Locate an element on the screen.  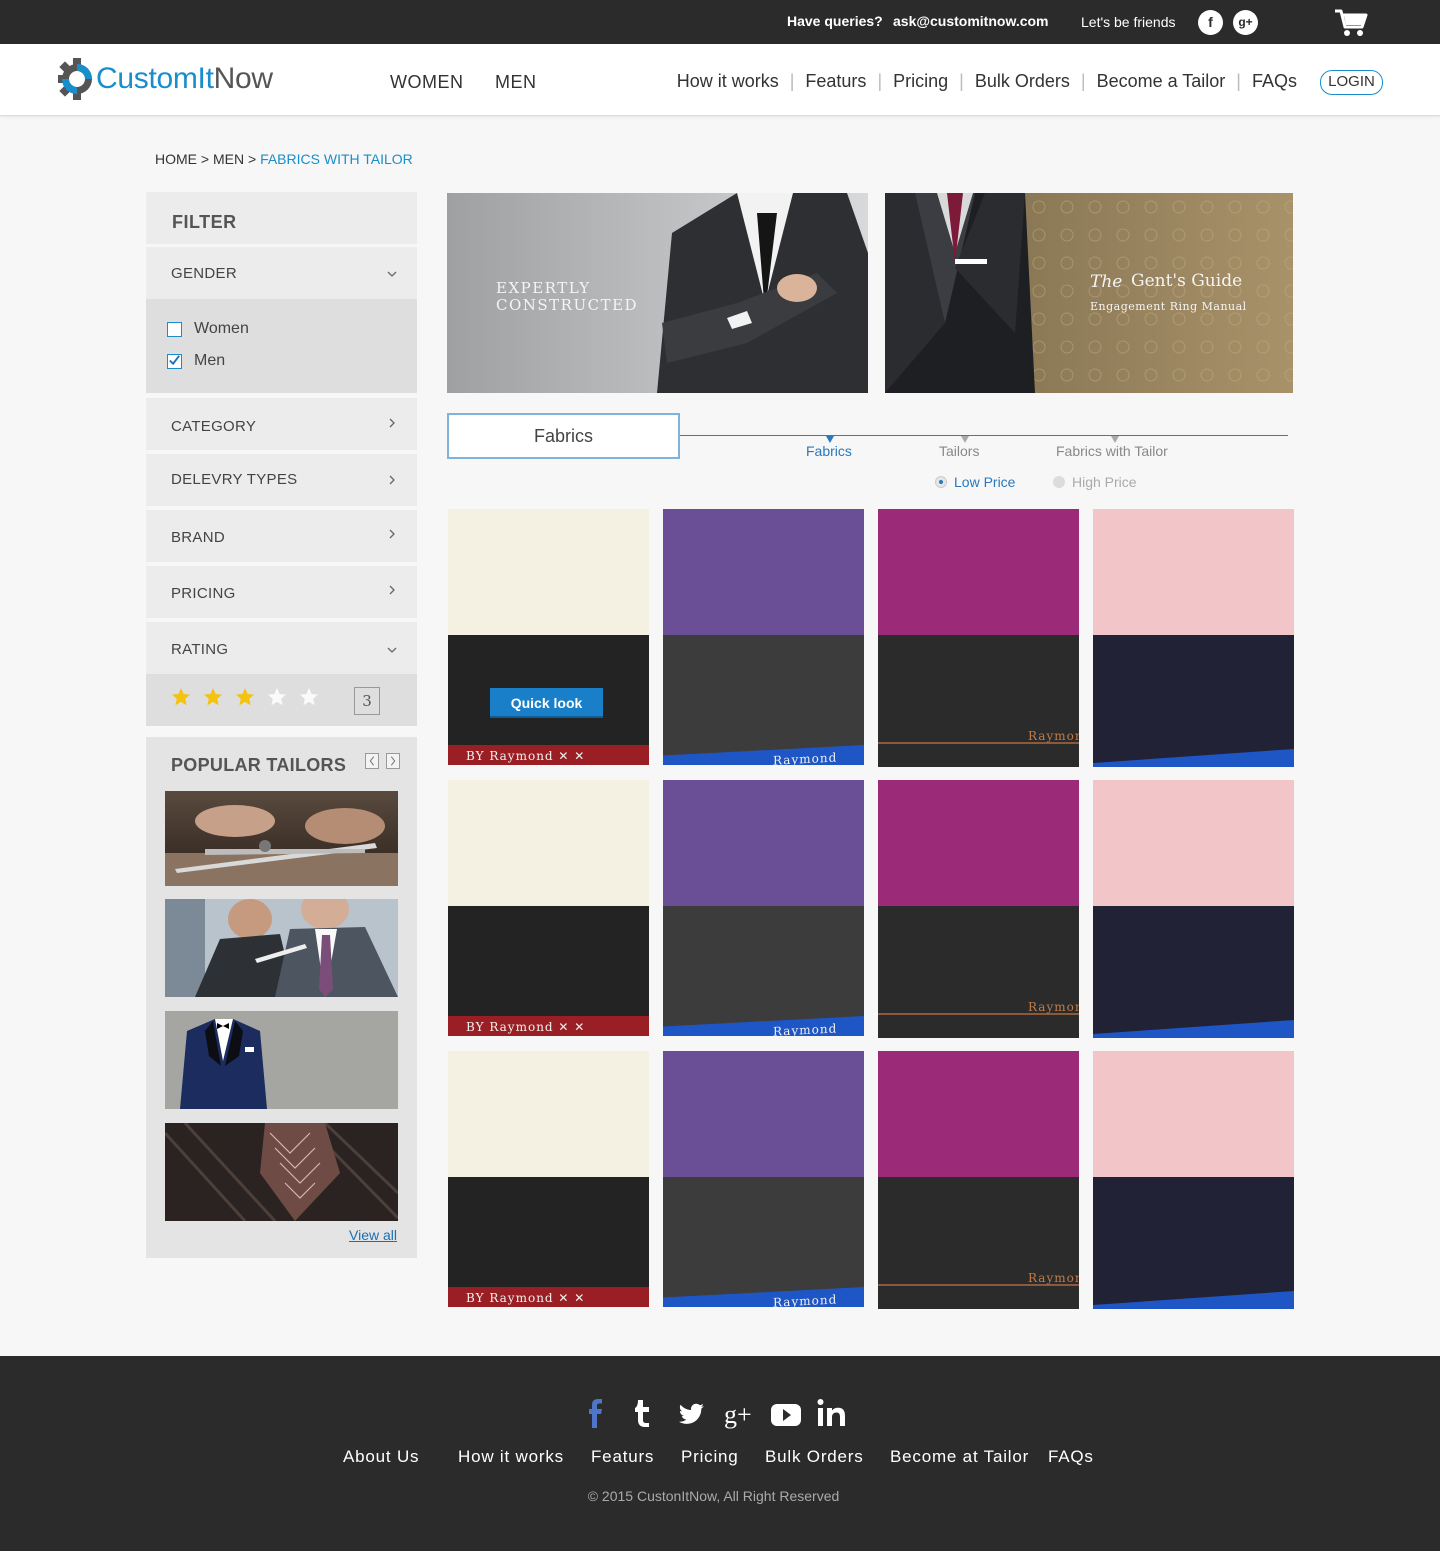
gender-option-label: Women is located at coordinates (221, 328).